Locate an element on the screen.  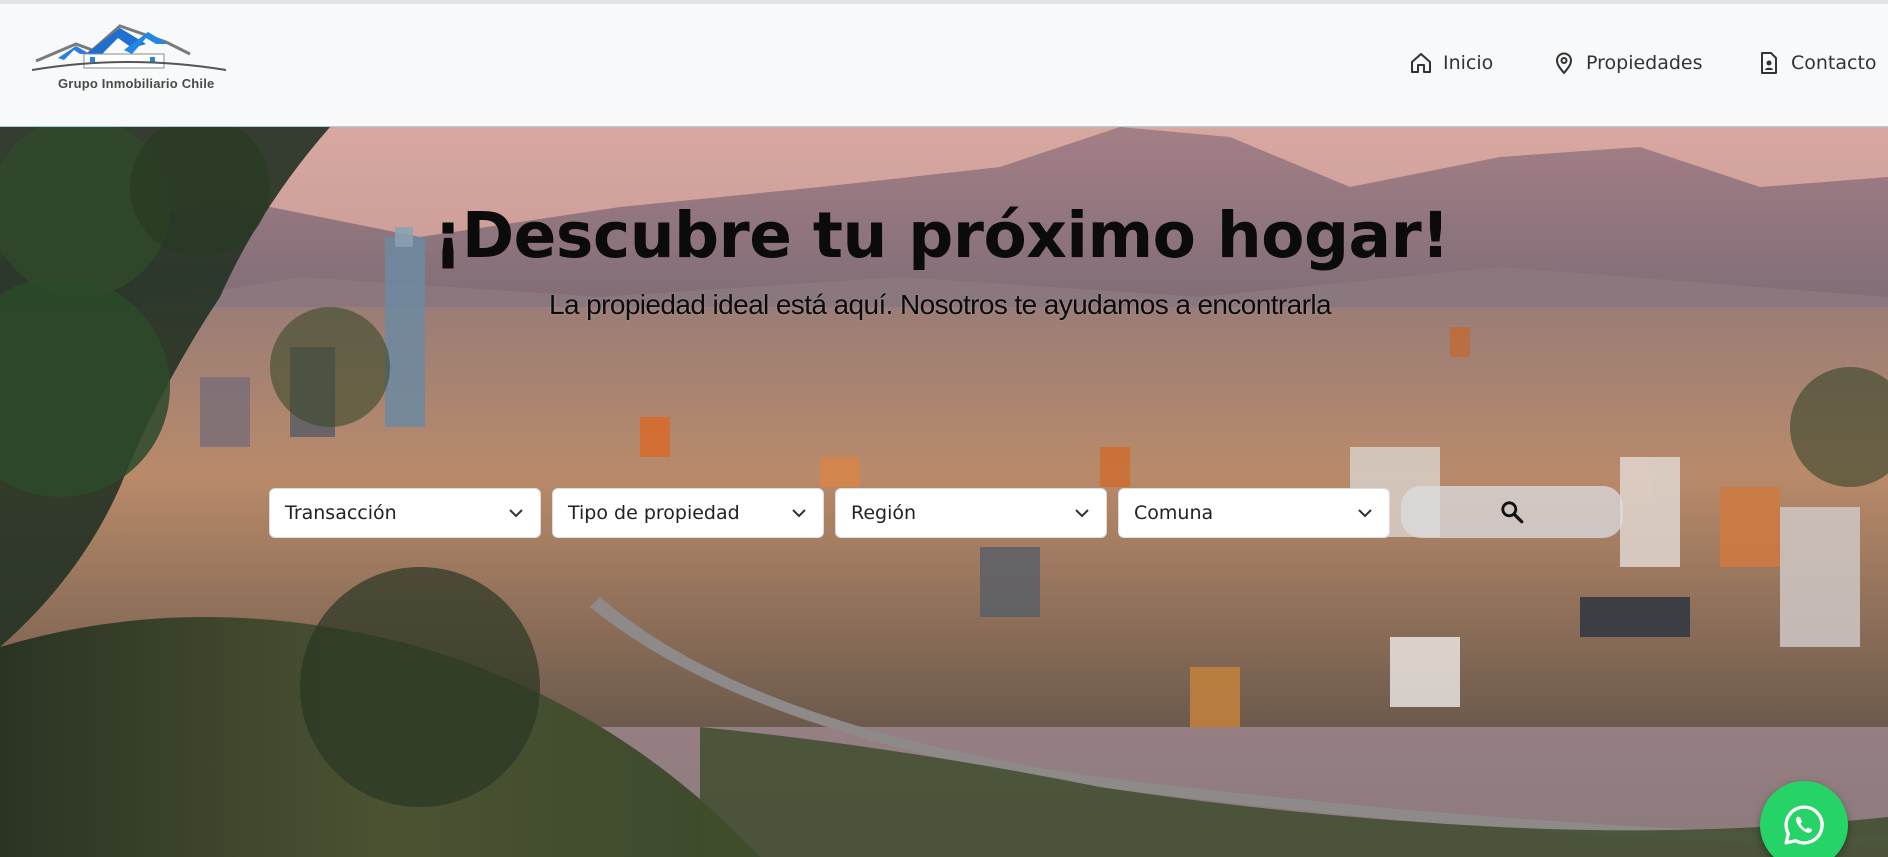
hero-title-wrapper: ¡Descubre tu próximo hogar! is located at coordinates (944, 235).